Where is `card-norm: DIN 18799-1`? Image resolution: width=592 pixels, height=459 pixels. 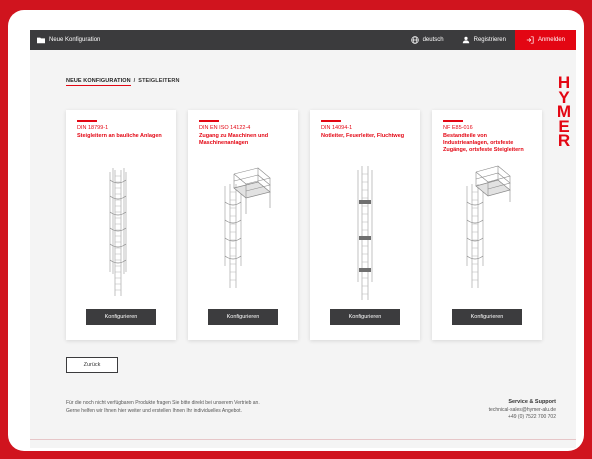 card-norm: DIN 18799-1 is located at coordinates (93, 127).